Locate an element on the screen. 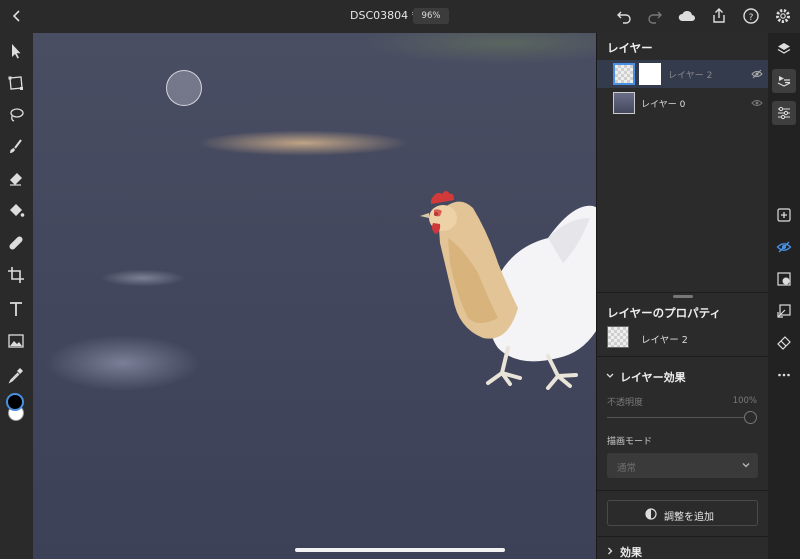  foreground-color is located at coordinates (15, 402).